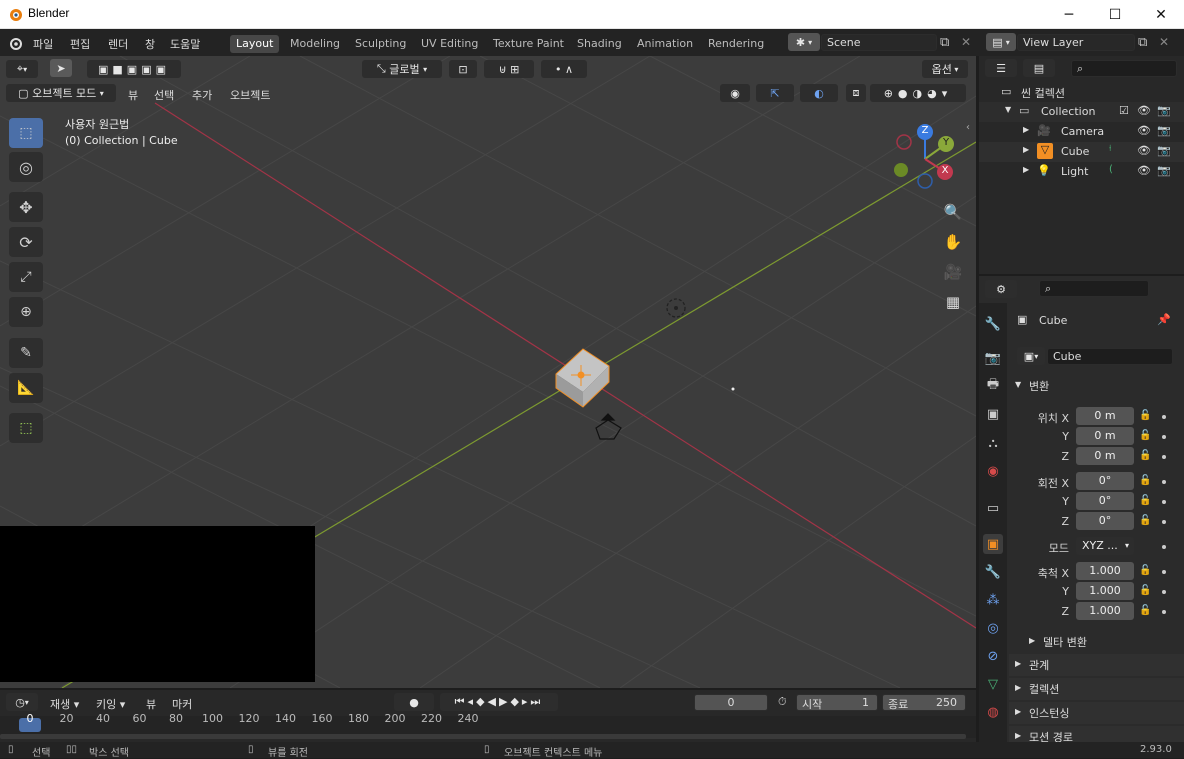 The image size is (1184, 759). Describe the element at coordinates (150, 44) in the screenshot. I see `menu-window: 창` at that location.